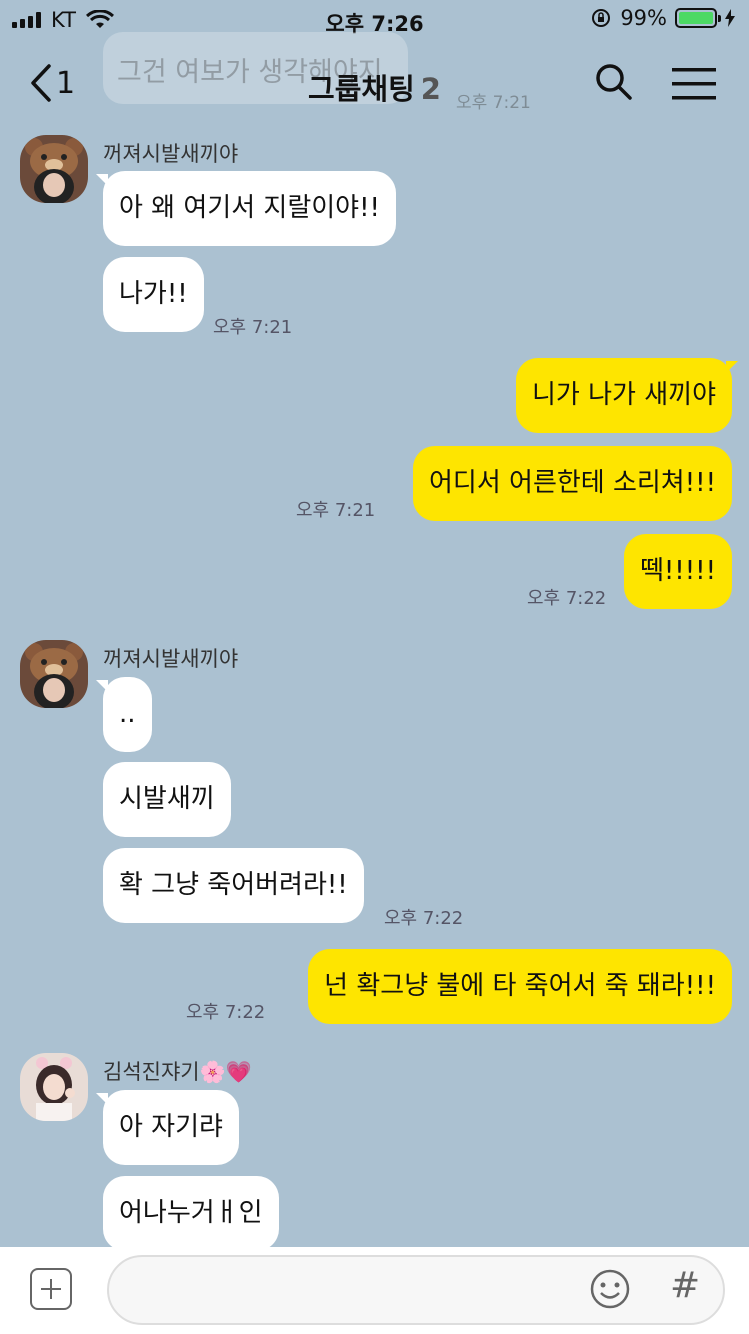 This screenshot has height=1334, width=749. What do you see at coordinates (171, 1127) in the screenshot?
I see `message-bubble: 아 자기랴` at bounding box center [171, 1127].